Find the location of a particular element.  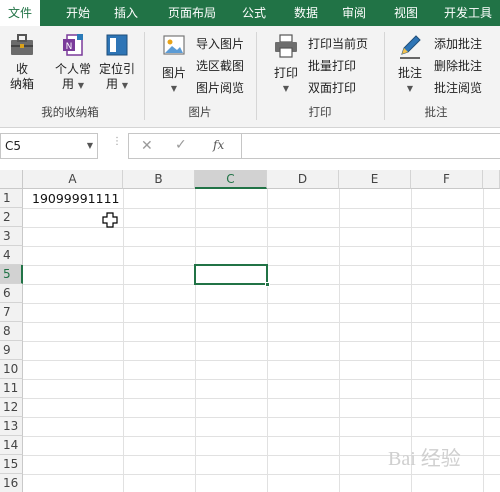

select-all-corner is located at coordinates (11, 179).